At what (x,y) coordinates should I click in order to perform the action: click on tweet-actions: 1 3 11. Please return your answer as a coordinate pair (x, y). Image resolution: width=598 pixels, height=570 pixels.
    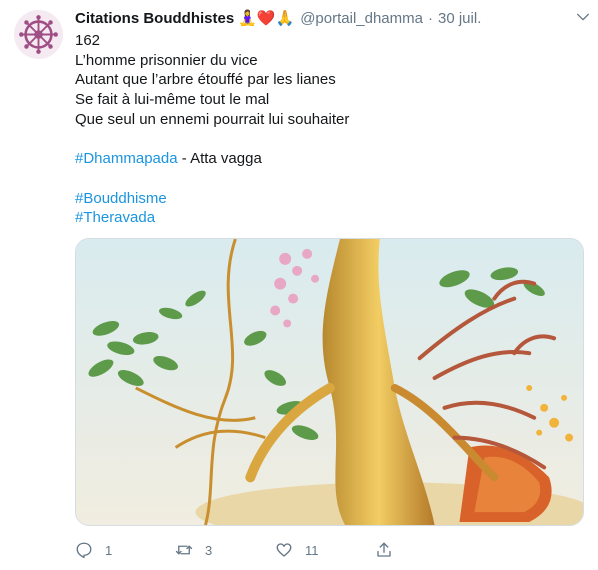
    Looking at the image, I should click on (285, 550).